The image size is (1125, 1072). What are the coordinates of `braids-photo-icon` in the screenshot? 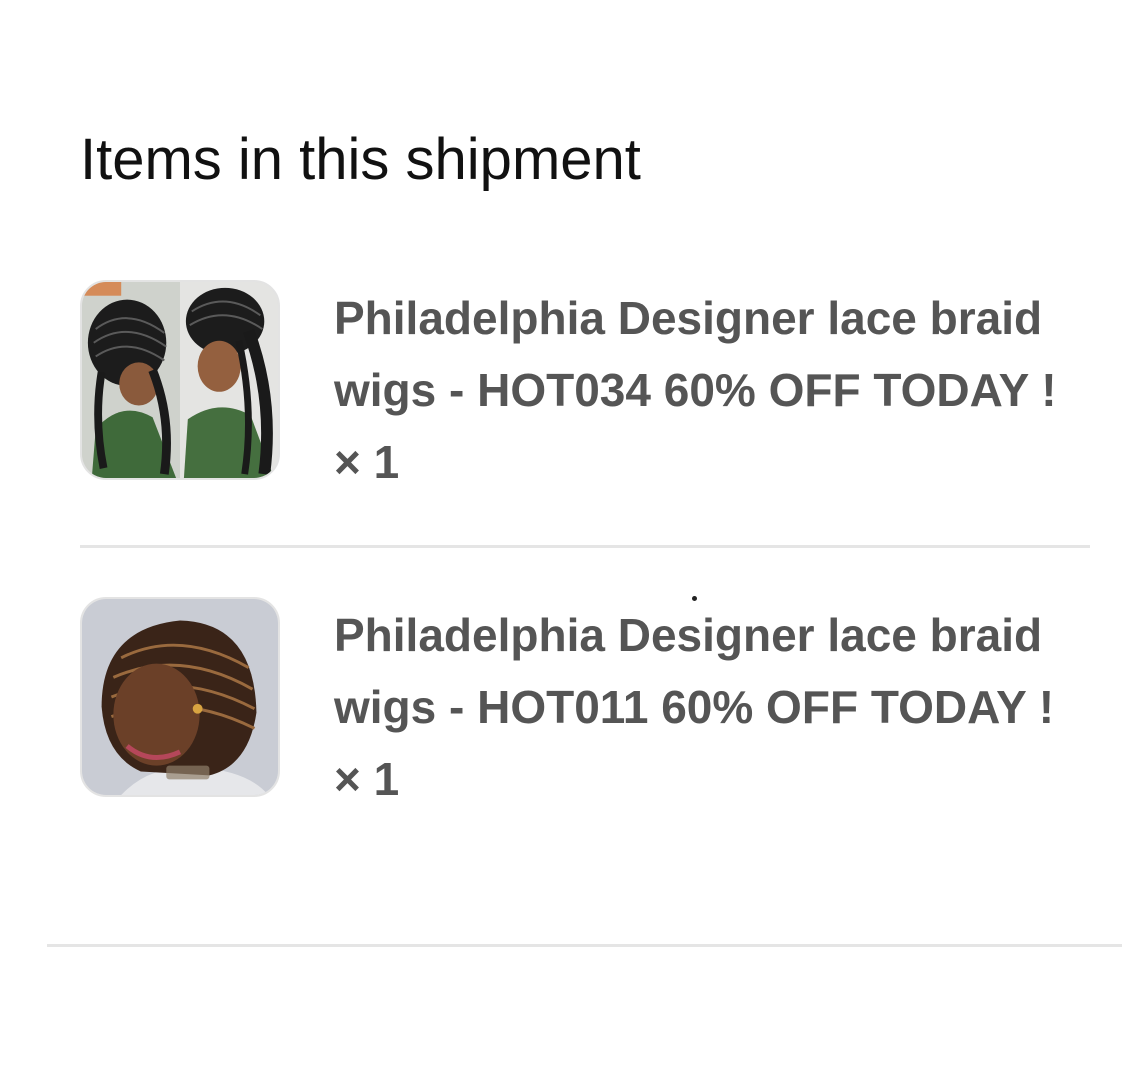 It's located at (180, 380).